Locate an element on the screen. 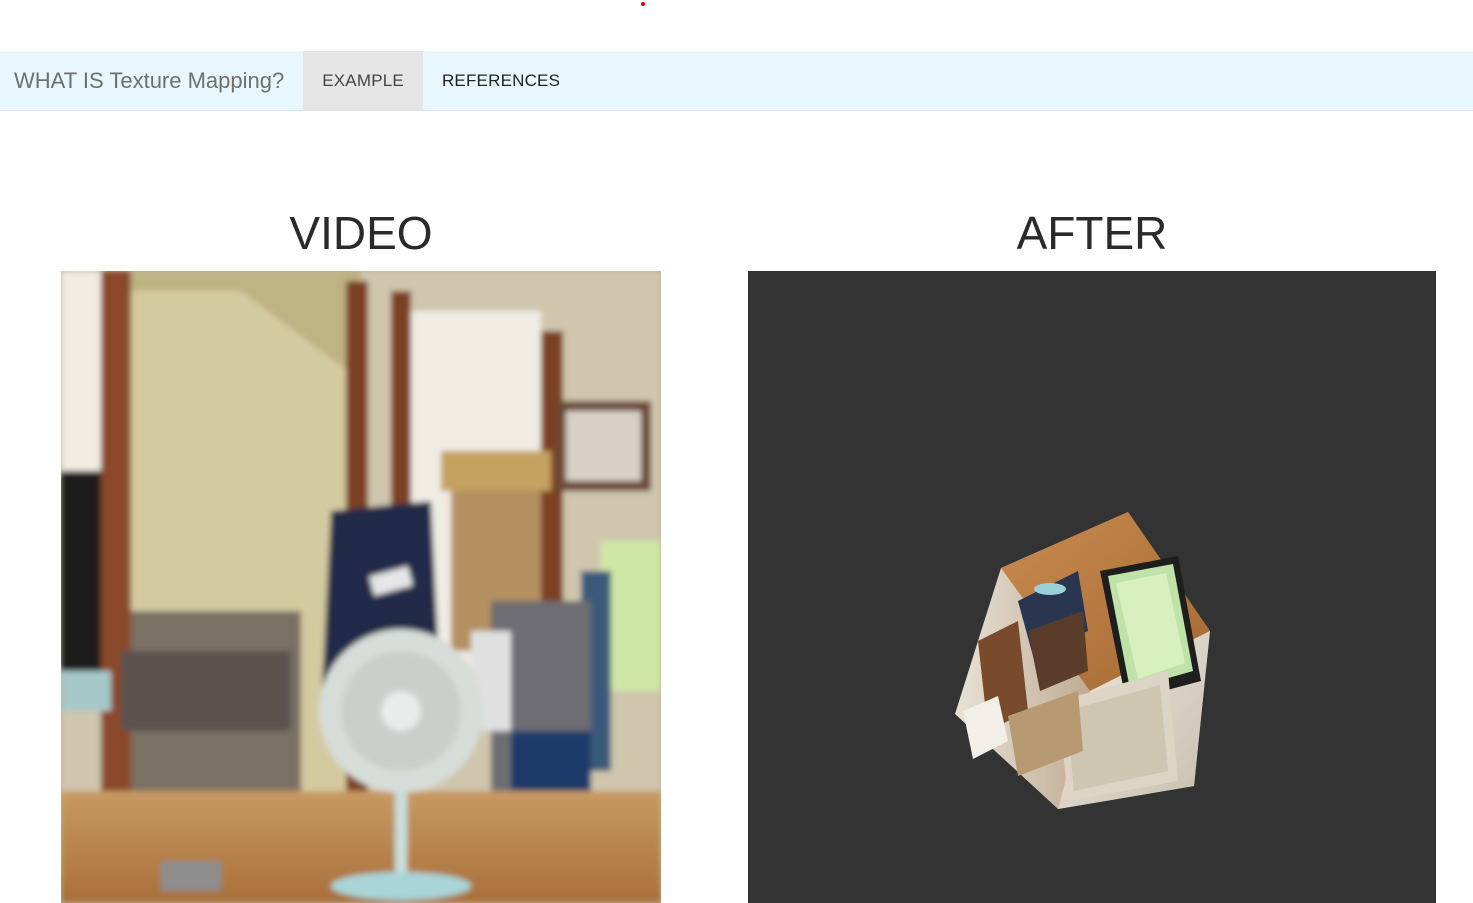  after-section-title: AFTER is located at coordinates (1092, 233).